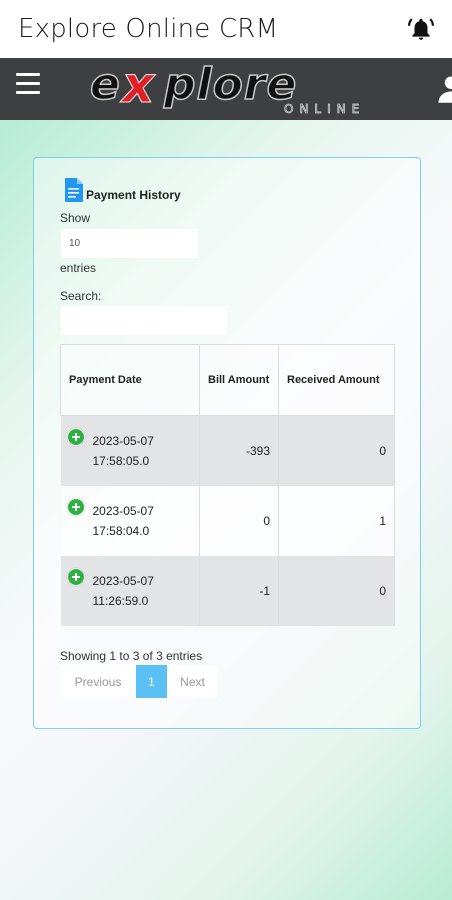 The height and width of the screenshot is (900, 452). What do you see at coordinates (121, 461) in the screenshot?
I see `payment-time: 17:58:05.0` at bounding box center [121, 461].